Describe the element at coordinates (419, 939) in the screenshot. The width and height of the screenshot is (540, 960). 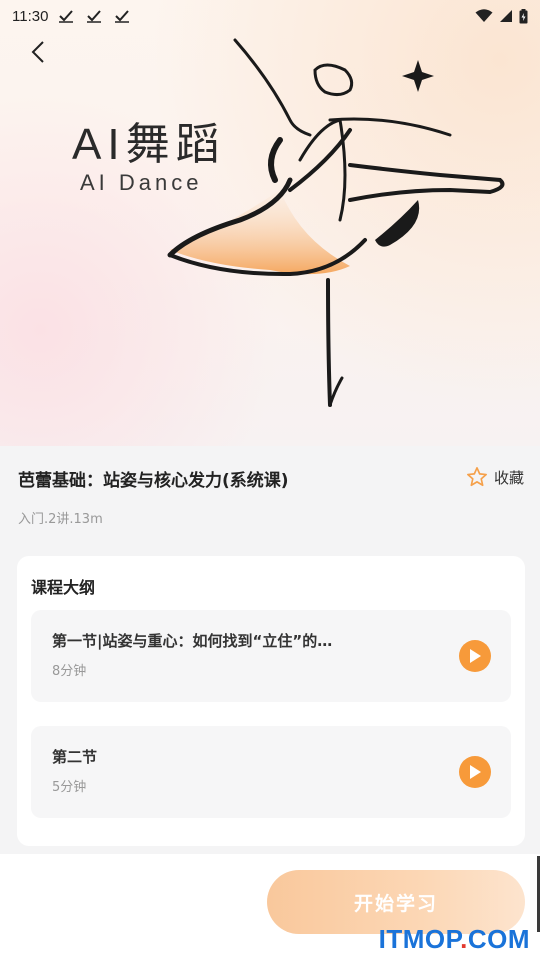
I see `watermark-text: ITMOP` at that location.